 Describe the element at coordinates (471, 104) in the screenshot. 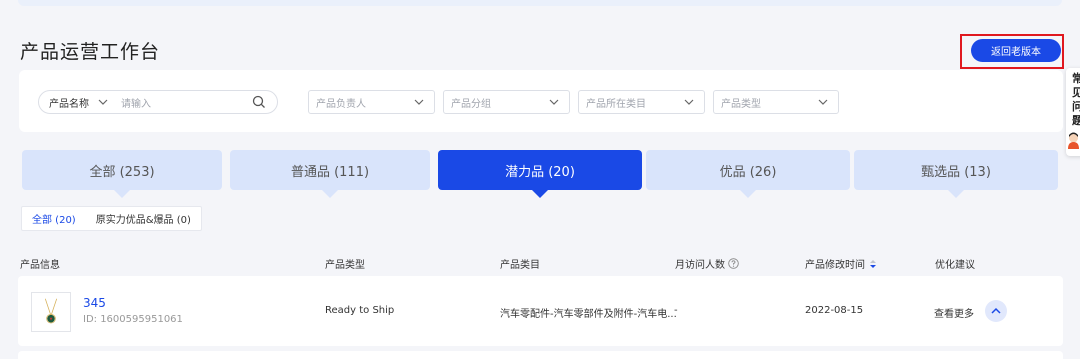

I see `group-select-label: 产品分组` at that location.